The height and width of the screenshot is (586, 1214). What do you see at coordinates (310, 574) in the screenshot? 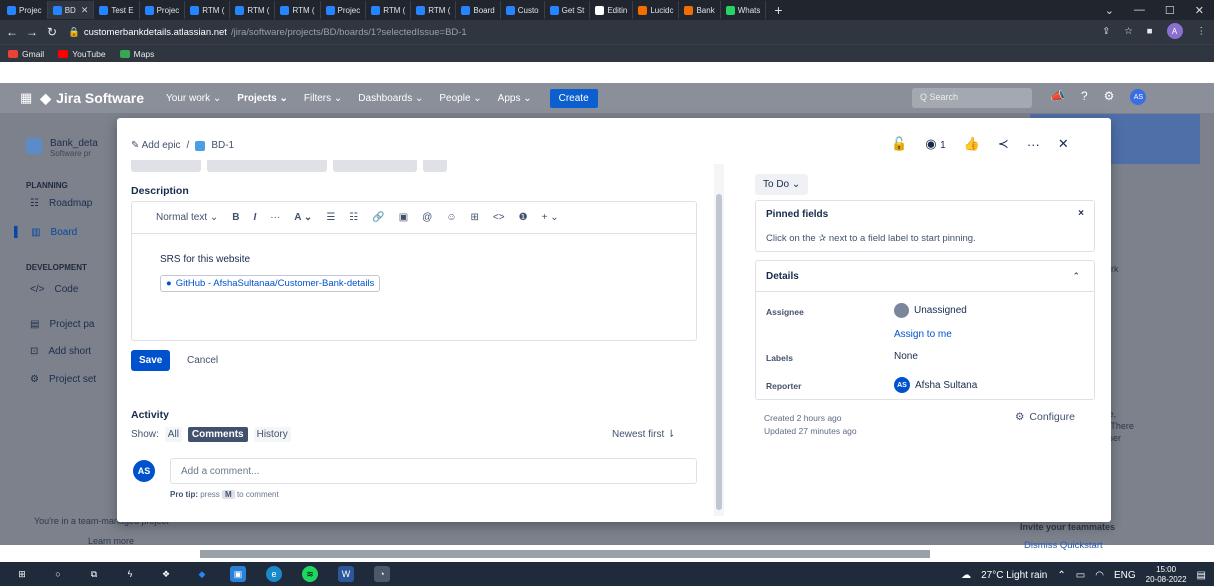
I see `spotify-icon: ≋` at bounding box center [310, 574].